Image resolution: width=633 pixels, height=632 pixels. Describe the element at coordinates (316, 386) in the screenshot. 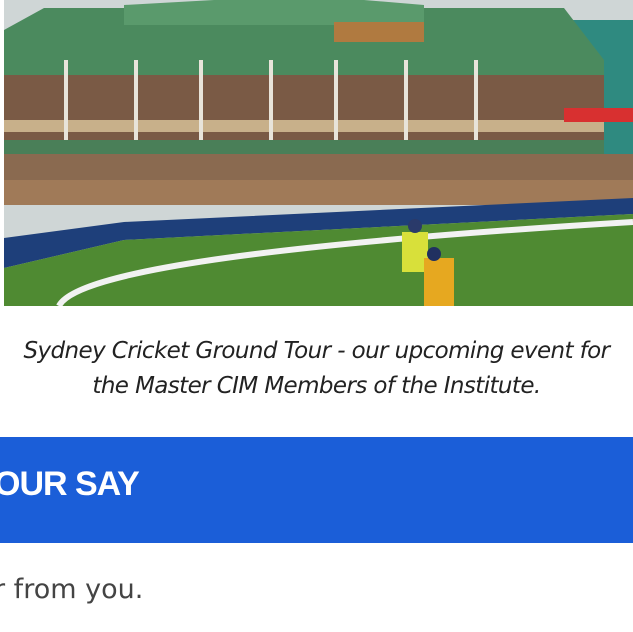

I see `caption-line-2: the Master CIM Members of the Institute.` at that location.